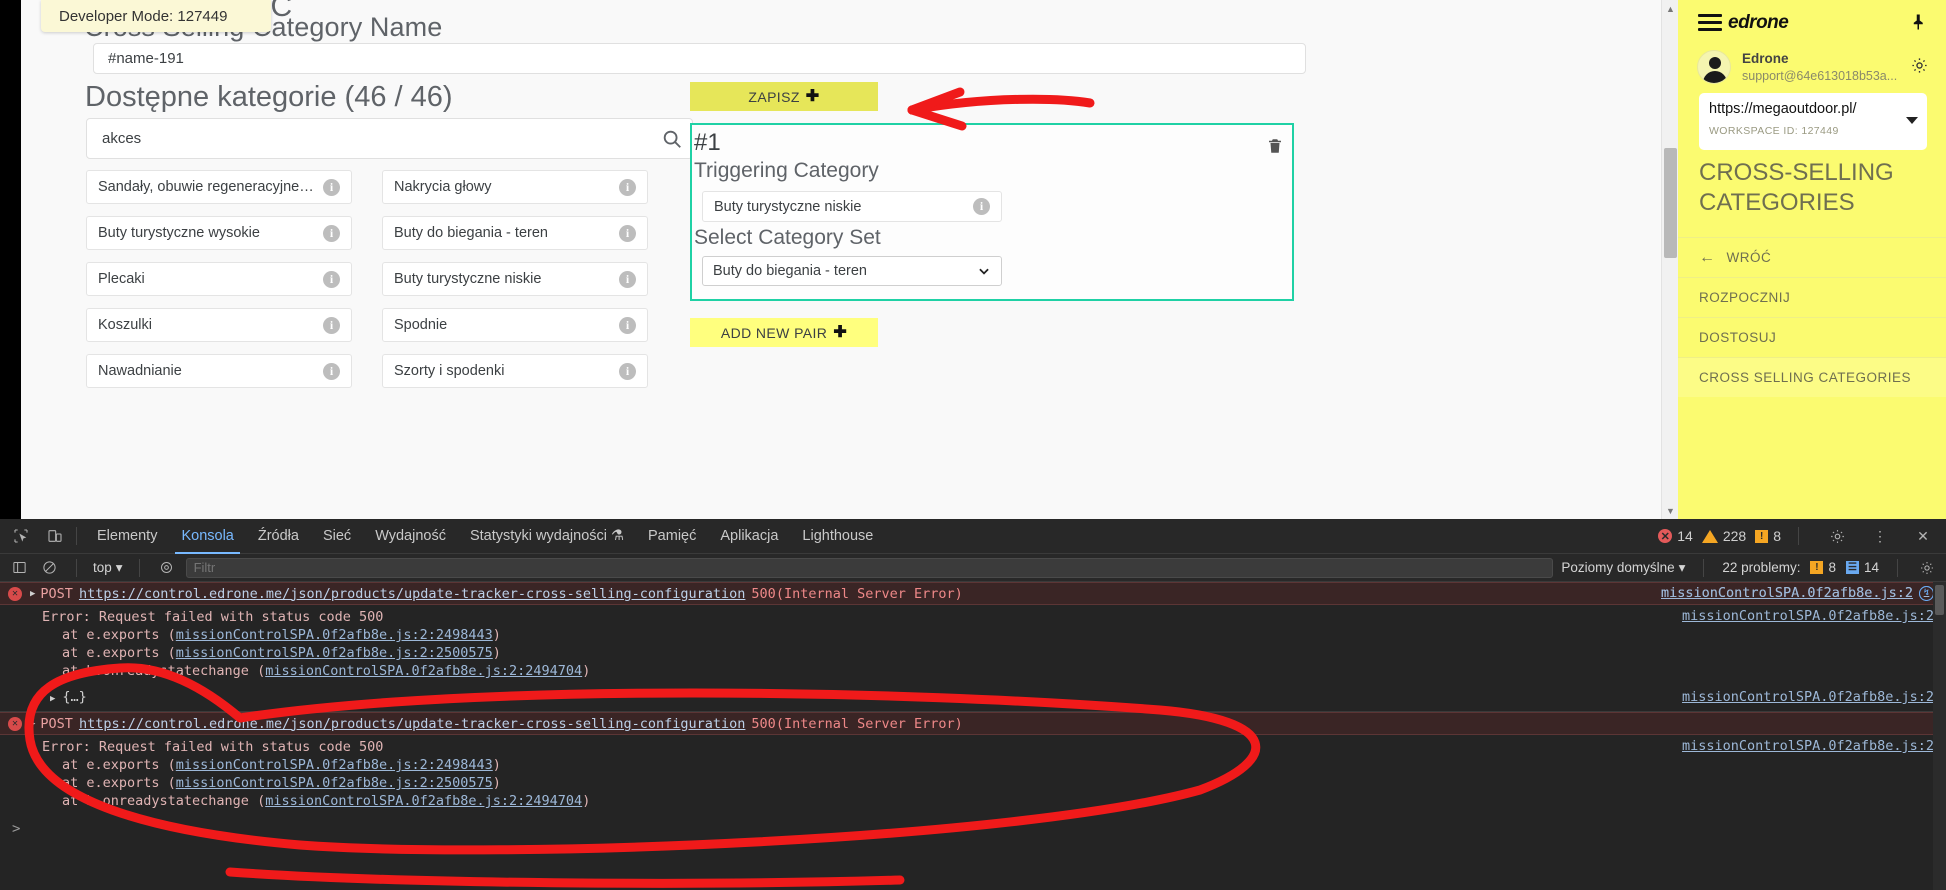 This screenshot has width=1946, height=890. I want to click on stack-frame-fn: at b.onreadystatechange (, so click(164, 671).